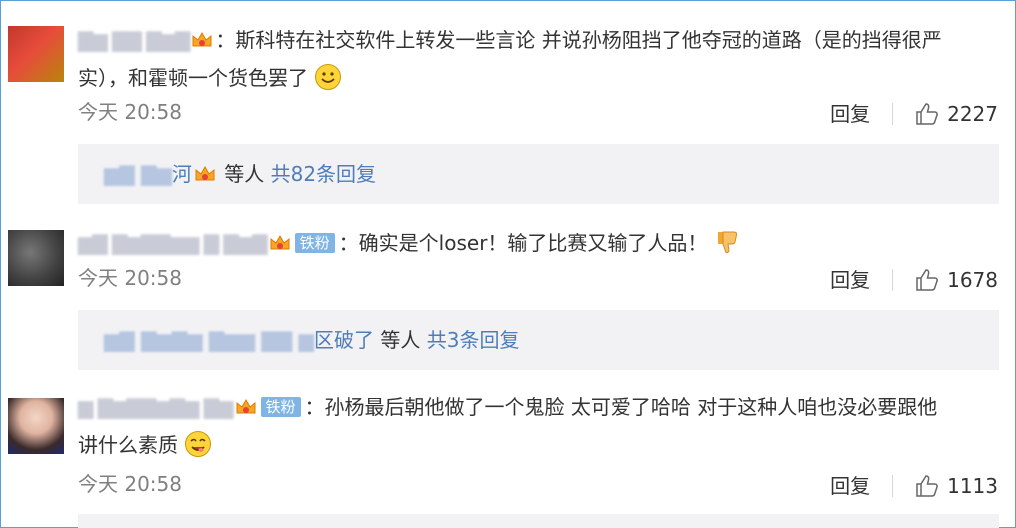 The height and width of the screenshot is (528, 1016). Describe the element at coordinates (128, 445) in the screenshot. I see `comment-body-line2: 讲什么素质` at that location.